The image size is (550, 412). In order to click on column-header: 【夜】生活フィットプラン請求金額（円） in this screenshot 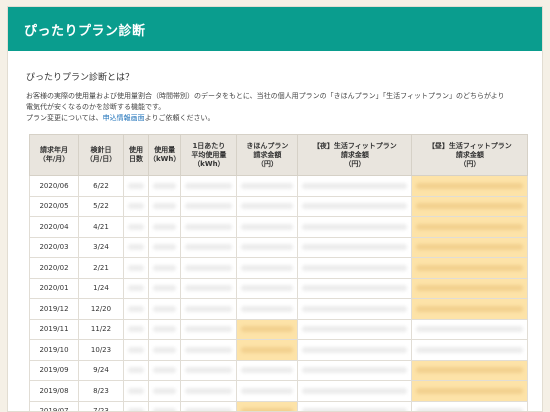, I will do `click(355, 155)`.